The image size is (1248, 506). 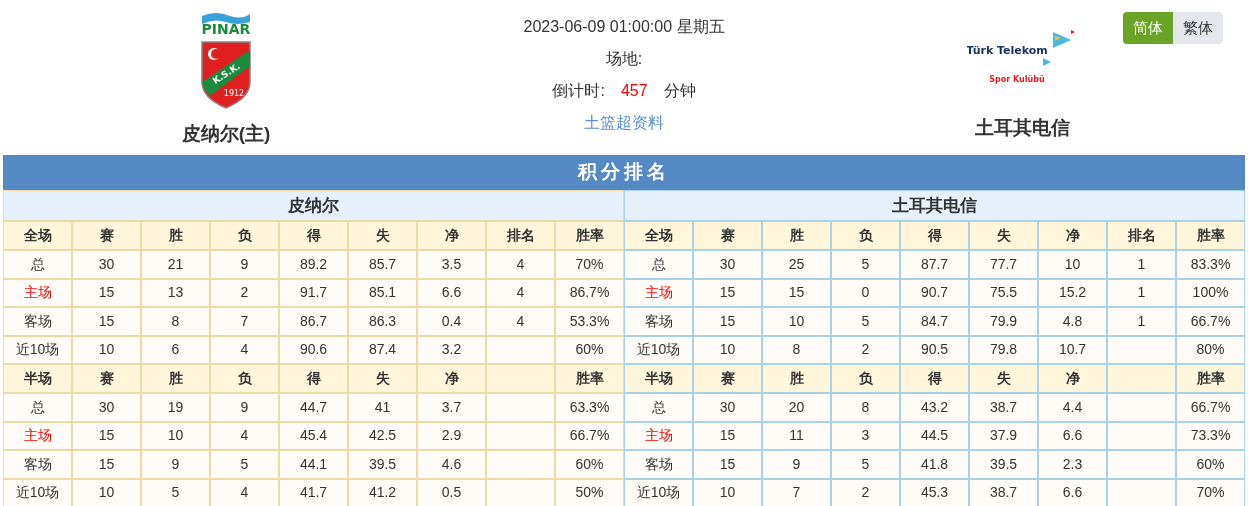 What do you see at coordinates (589, 435) in the screenshot?
I see `table-cell: 66.7%` at bounding box center [589, 435].